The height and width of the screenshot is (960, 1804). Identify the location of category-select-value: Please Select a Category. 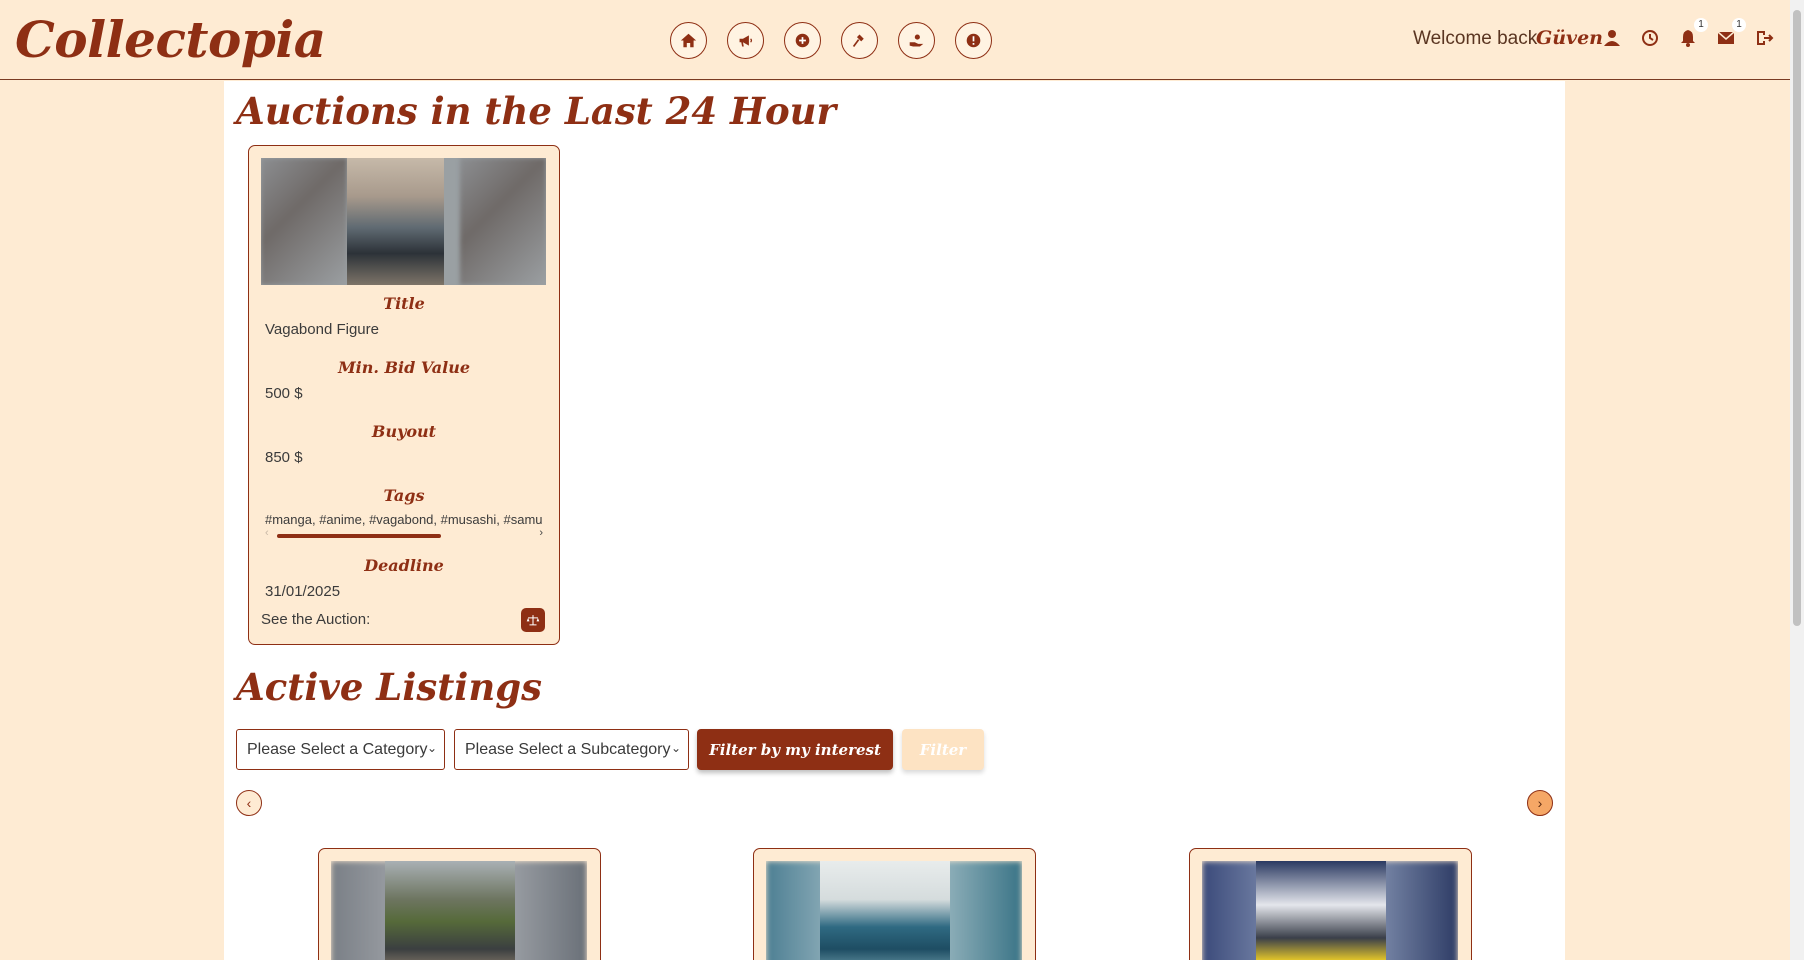
(337, 749).